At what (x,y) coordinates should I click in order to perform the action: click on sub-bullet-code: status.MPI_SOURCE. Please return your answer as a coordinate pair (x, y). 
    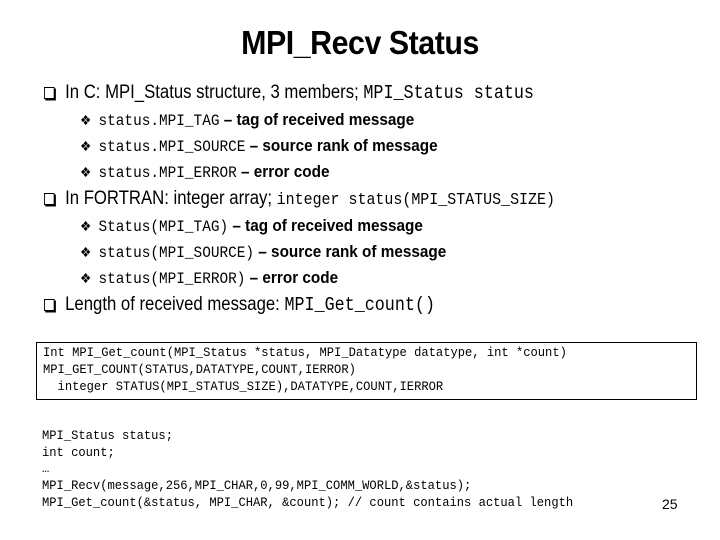
    Looking at the image, I should click on (172, 147).